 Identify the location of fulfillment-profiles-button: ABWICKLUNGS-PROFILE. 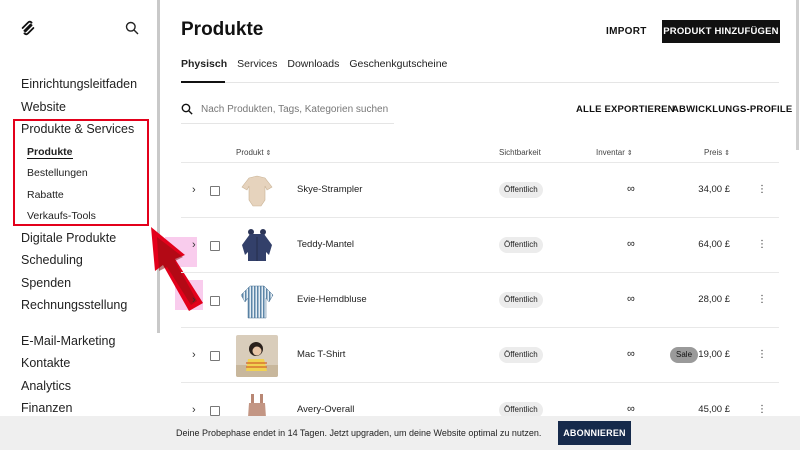
(732, 109).